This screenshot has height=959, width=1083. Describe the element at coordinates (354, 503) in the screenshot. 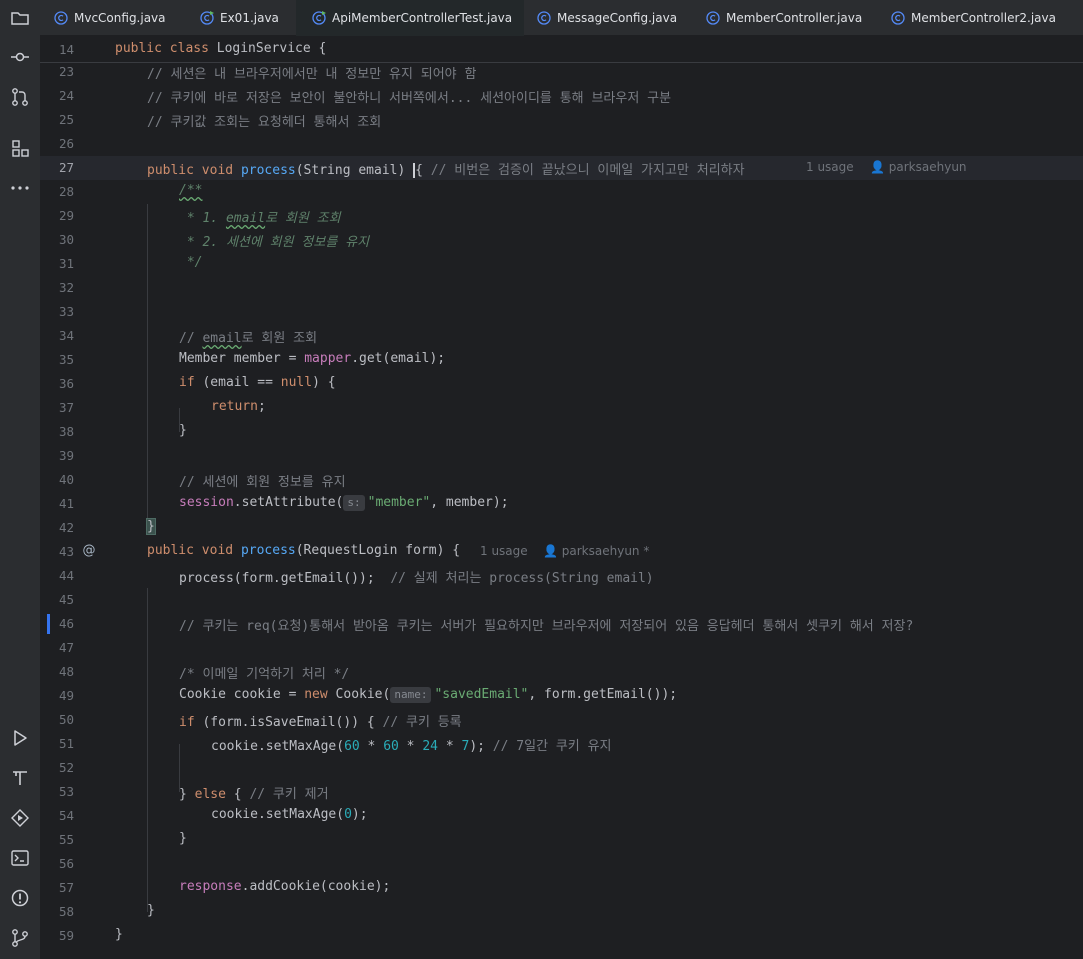

I see `parameter-hint: s:` at that location.